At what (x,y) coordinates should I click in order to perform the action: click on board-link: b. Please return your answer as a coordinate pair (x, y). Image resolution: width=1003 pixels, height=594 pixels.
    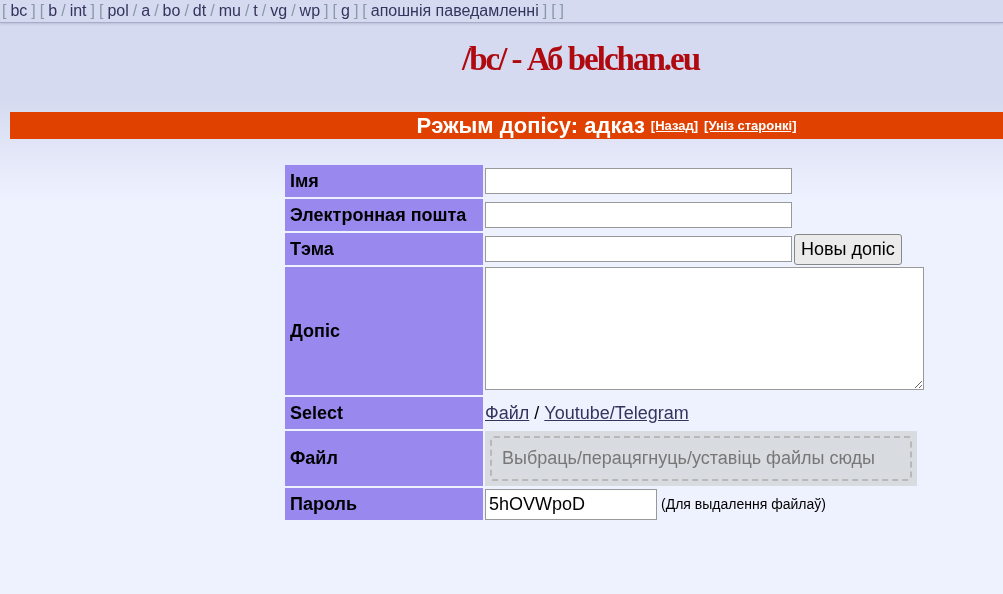
    Looking at the image, I should click on (53, 11).